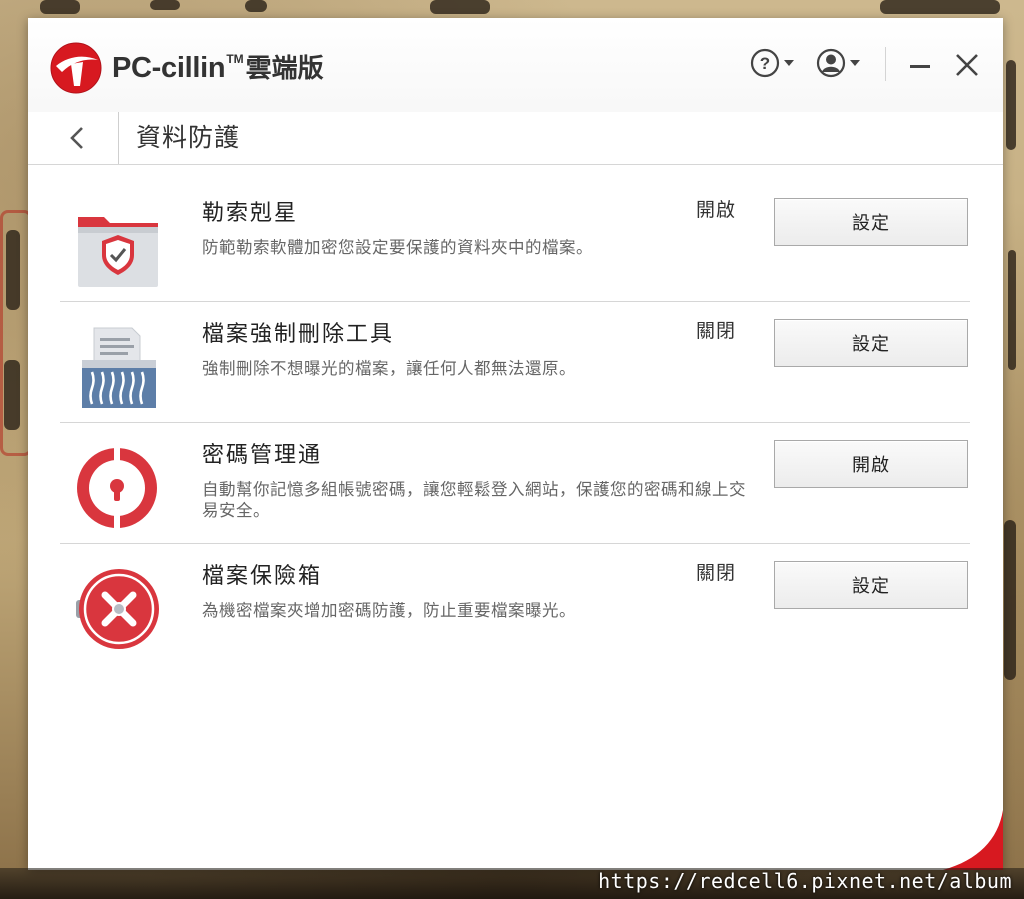 The height and width of the screenshot is (899, 1024). I want to click on question-circle-icon: ?, so click(765, 63).